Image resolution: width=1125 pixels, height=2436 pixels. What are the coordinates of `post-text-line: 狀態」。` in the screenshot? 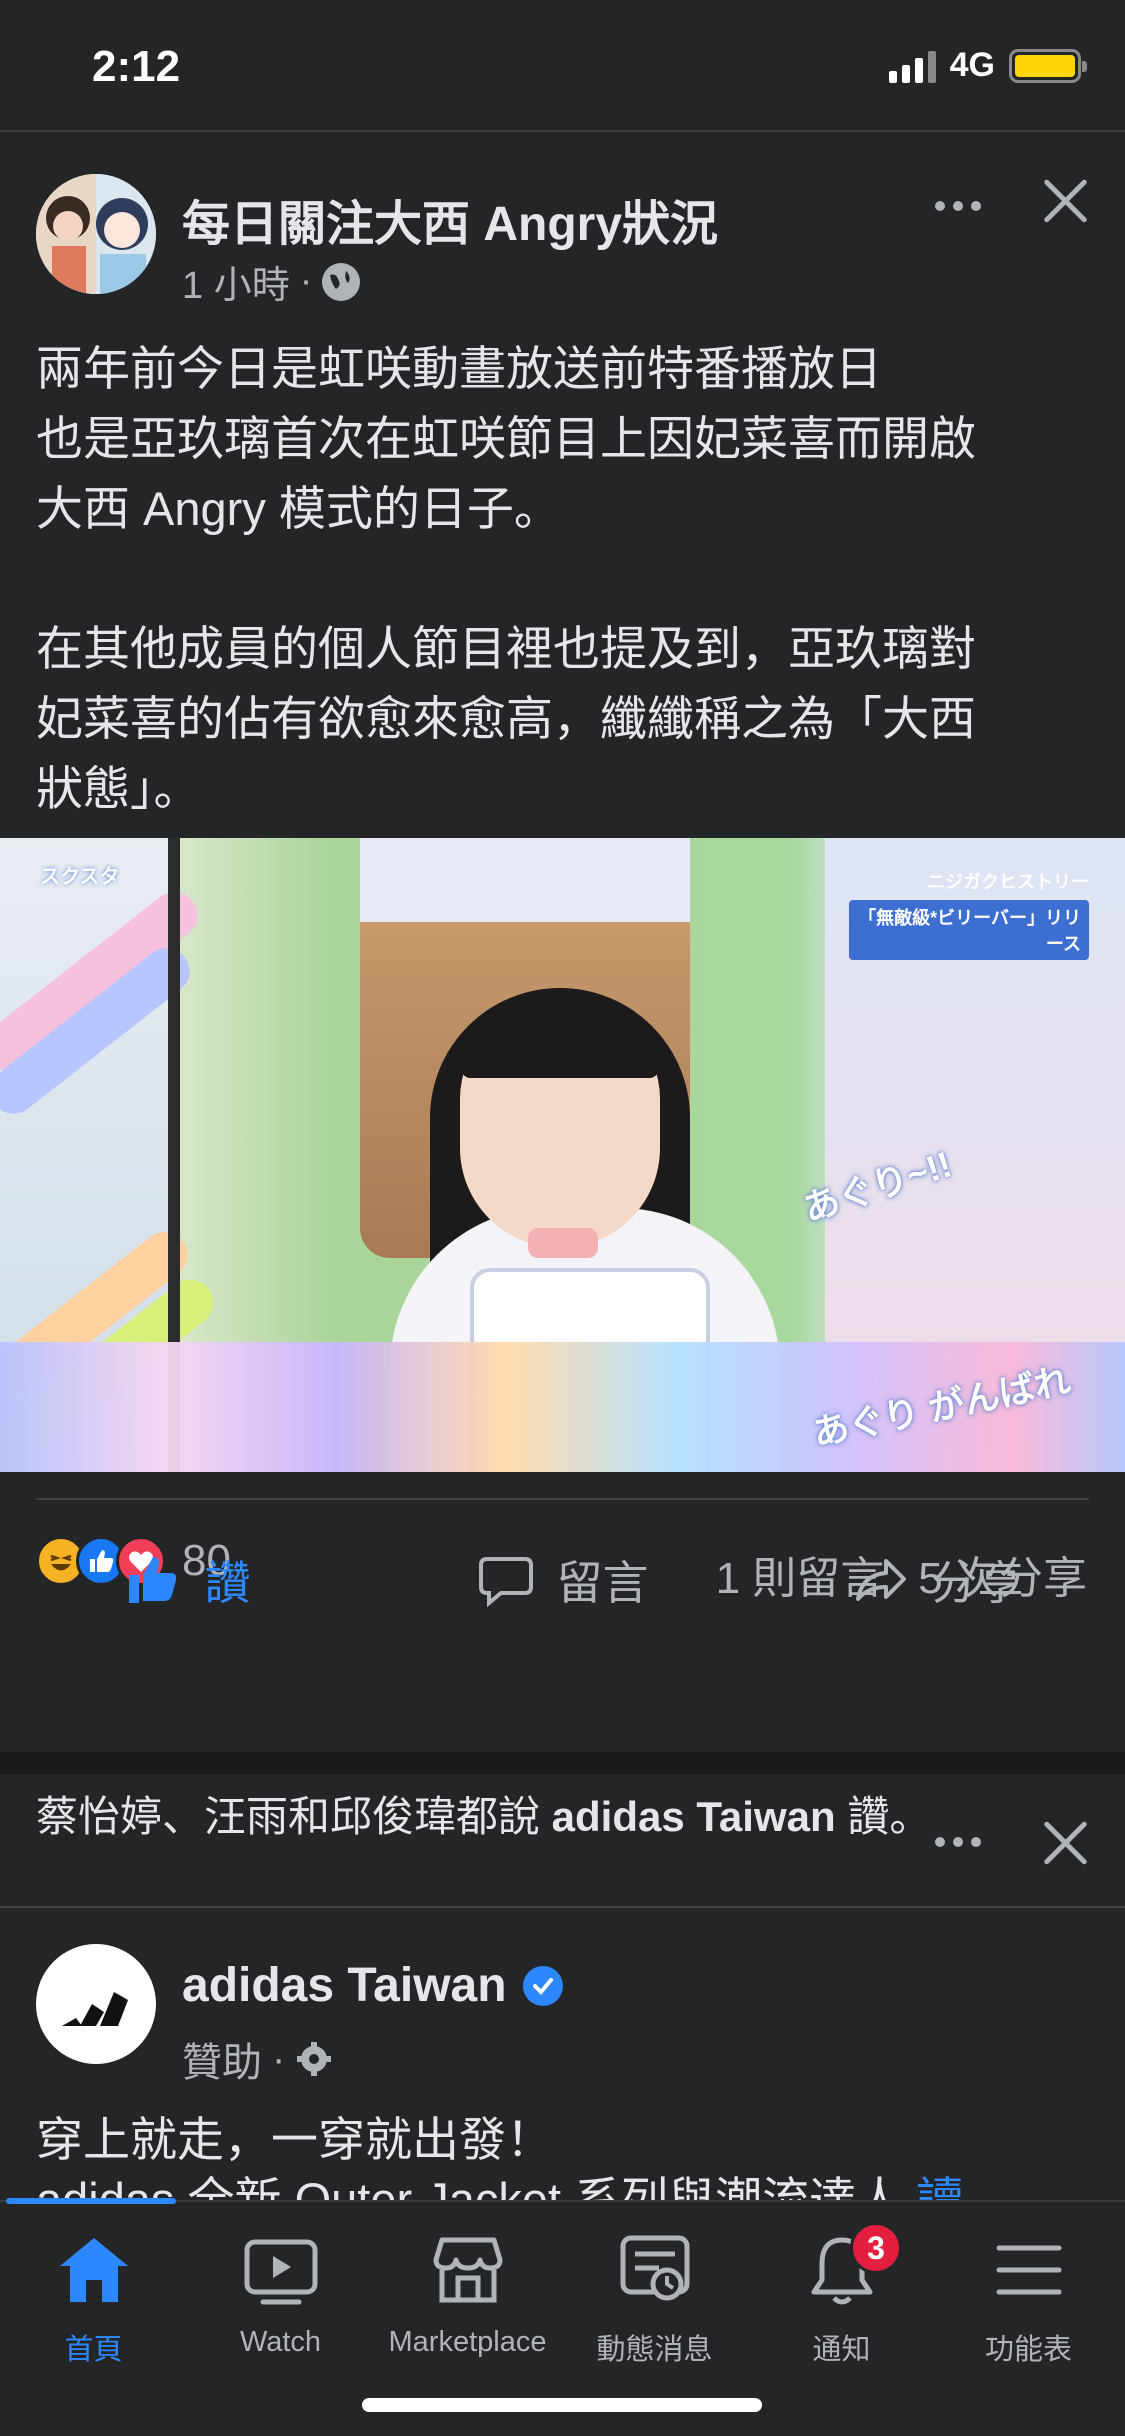 It's located at (118, 788).